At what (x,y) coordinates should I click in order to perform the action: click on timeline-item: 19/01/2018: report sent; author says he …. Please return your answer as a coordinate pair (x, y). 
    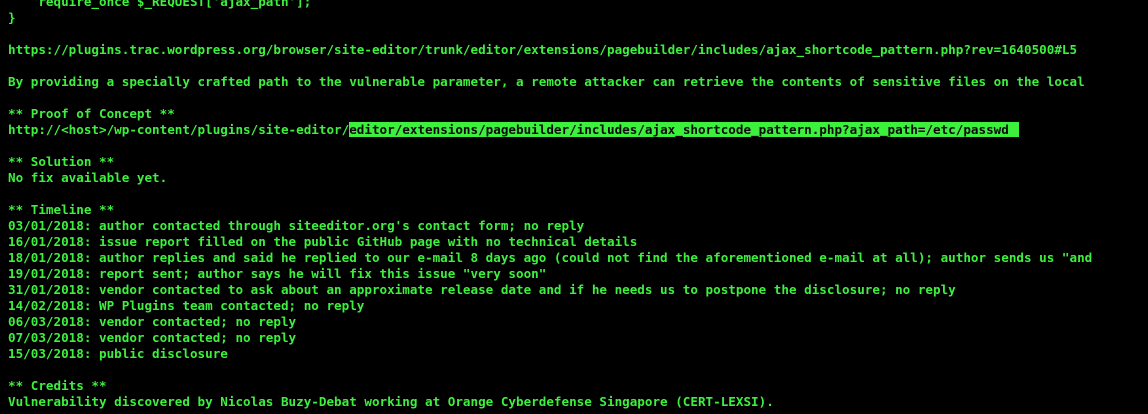
    Looking at the image, I should click on (277, 273).